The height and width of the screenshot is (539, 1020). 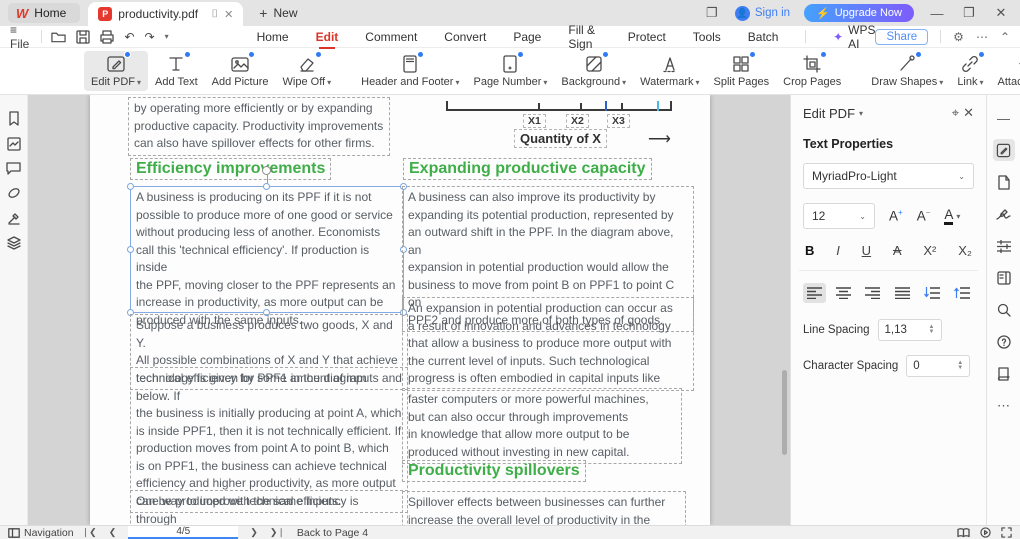 I want to click on x2-label: X2, so click(x=577, y=121).